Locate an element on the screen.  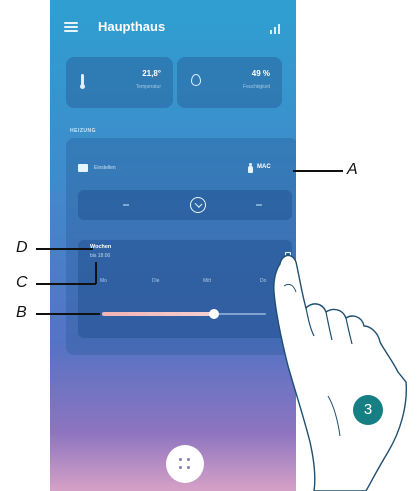
callout-label-b: B is located at coordinates (21, 312).